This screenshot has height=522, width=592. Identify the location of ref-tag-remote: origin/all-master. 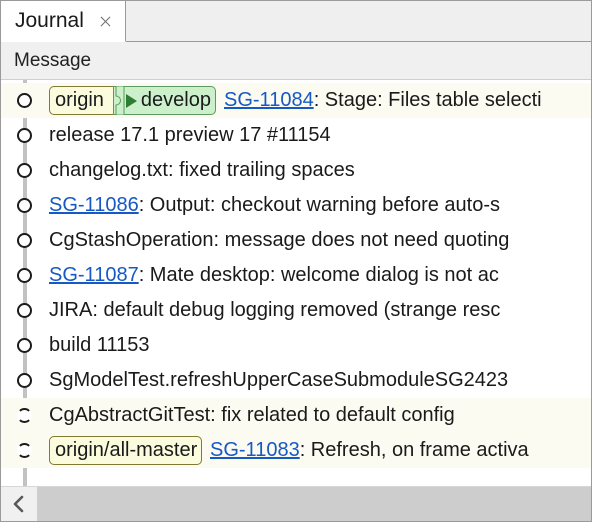
(126, 450).